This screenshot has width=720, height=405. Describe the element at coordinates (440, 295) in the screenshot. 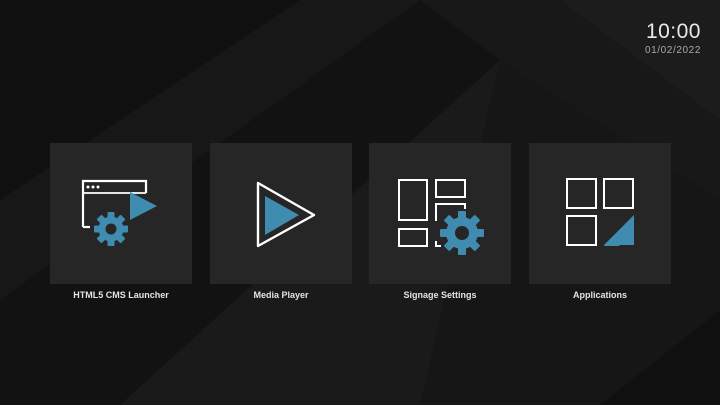

I see `tile-label: Signage Settings` at that location.